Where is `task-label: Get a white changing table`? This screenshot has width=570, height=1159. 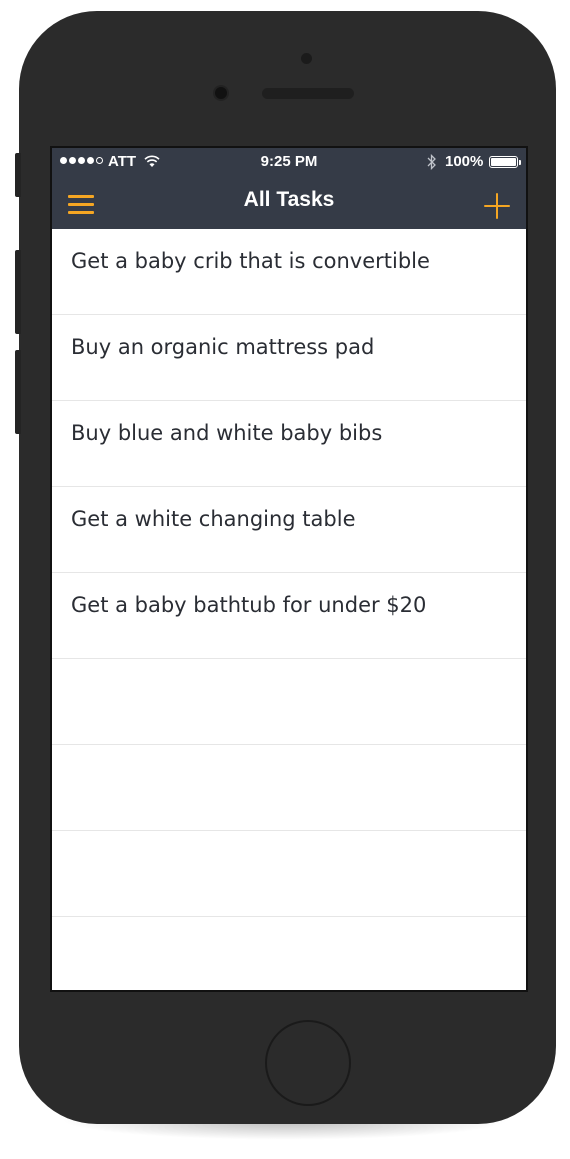 task-label: Get a white changing table is located at coordinates (213, 519).